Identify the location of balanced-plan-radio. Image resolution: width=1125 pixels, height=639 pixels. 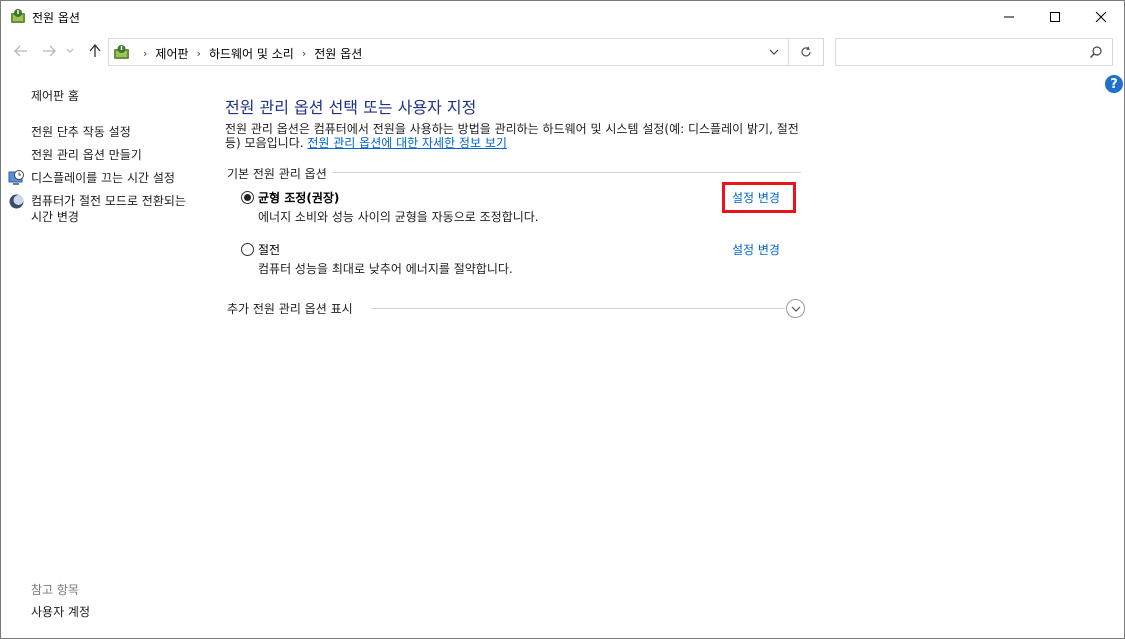
(247, 197).